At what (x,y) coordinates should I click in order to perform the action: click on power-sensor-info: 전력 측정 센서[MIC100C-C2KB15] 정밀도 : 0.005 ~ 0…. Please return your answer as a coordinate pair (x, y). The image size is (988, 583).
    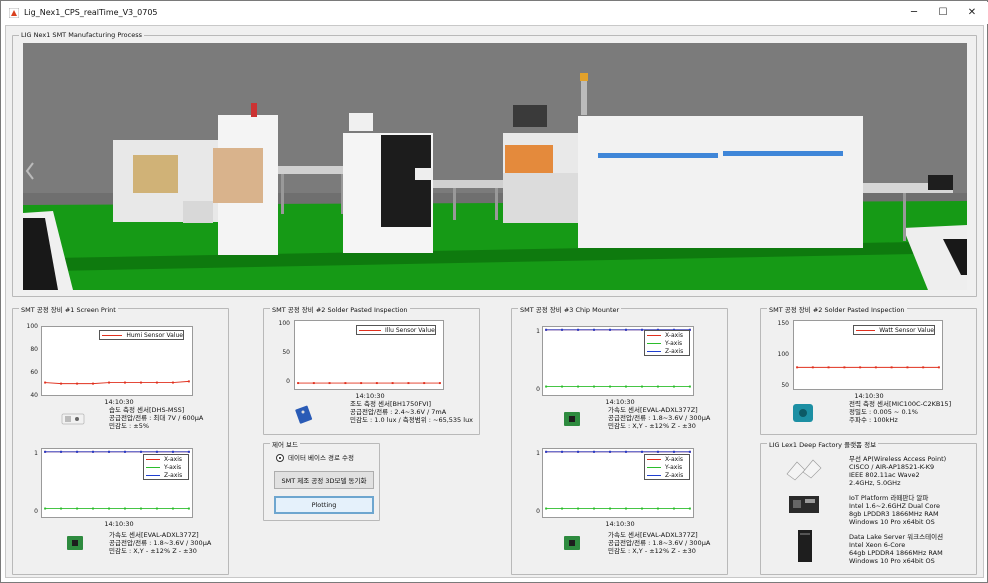
    Looking at the image, I should click on (900, 412).